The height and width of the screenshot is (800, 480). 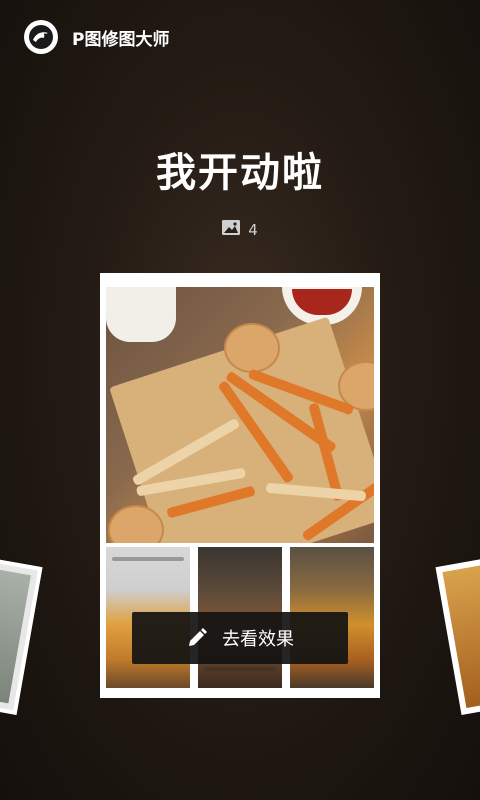 I want to click on image-count: 4, so click(x=240, y=229).